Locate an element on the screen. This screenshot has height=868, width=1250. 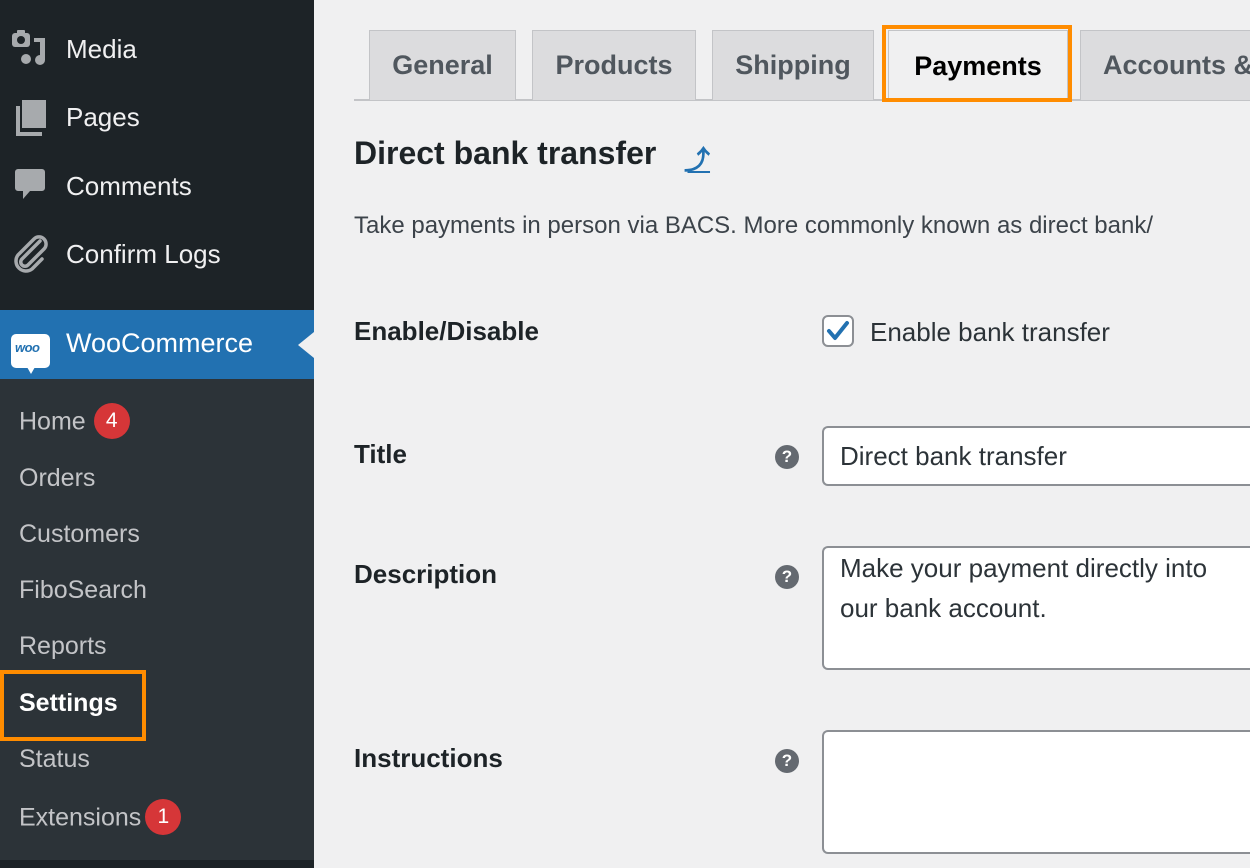
tab-accounts: Accounts & is located at coordinates (1165, 65).